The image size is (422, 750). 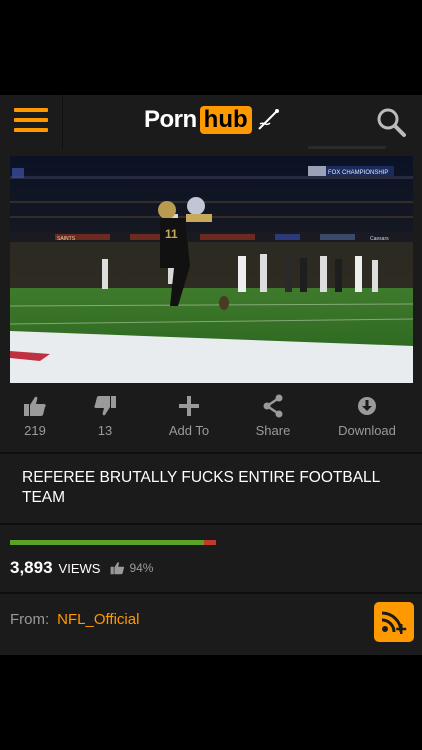 I want to click on views-count: 3,893, so click(x=31, y=567).